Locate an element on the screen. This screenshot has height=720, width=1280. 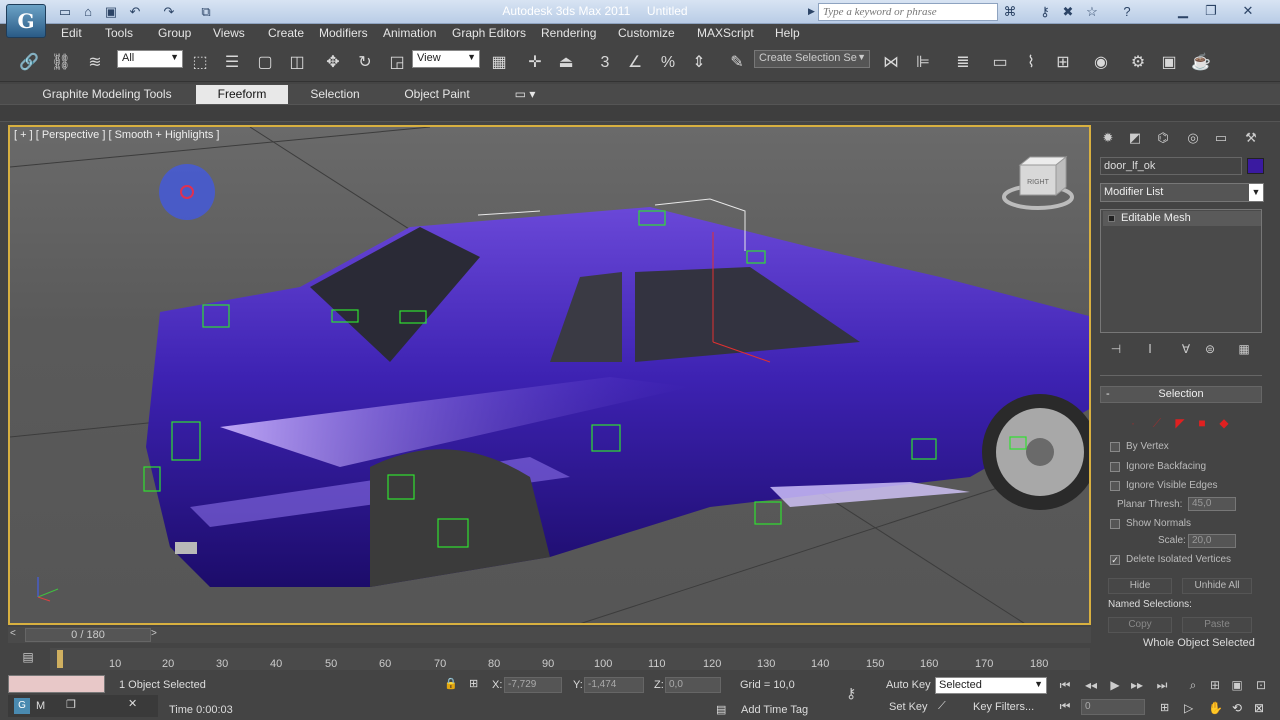
time-configuration-icon: ⊞ is located at coordinates (1164, 707).